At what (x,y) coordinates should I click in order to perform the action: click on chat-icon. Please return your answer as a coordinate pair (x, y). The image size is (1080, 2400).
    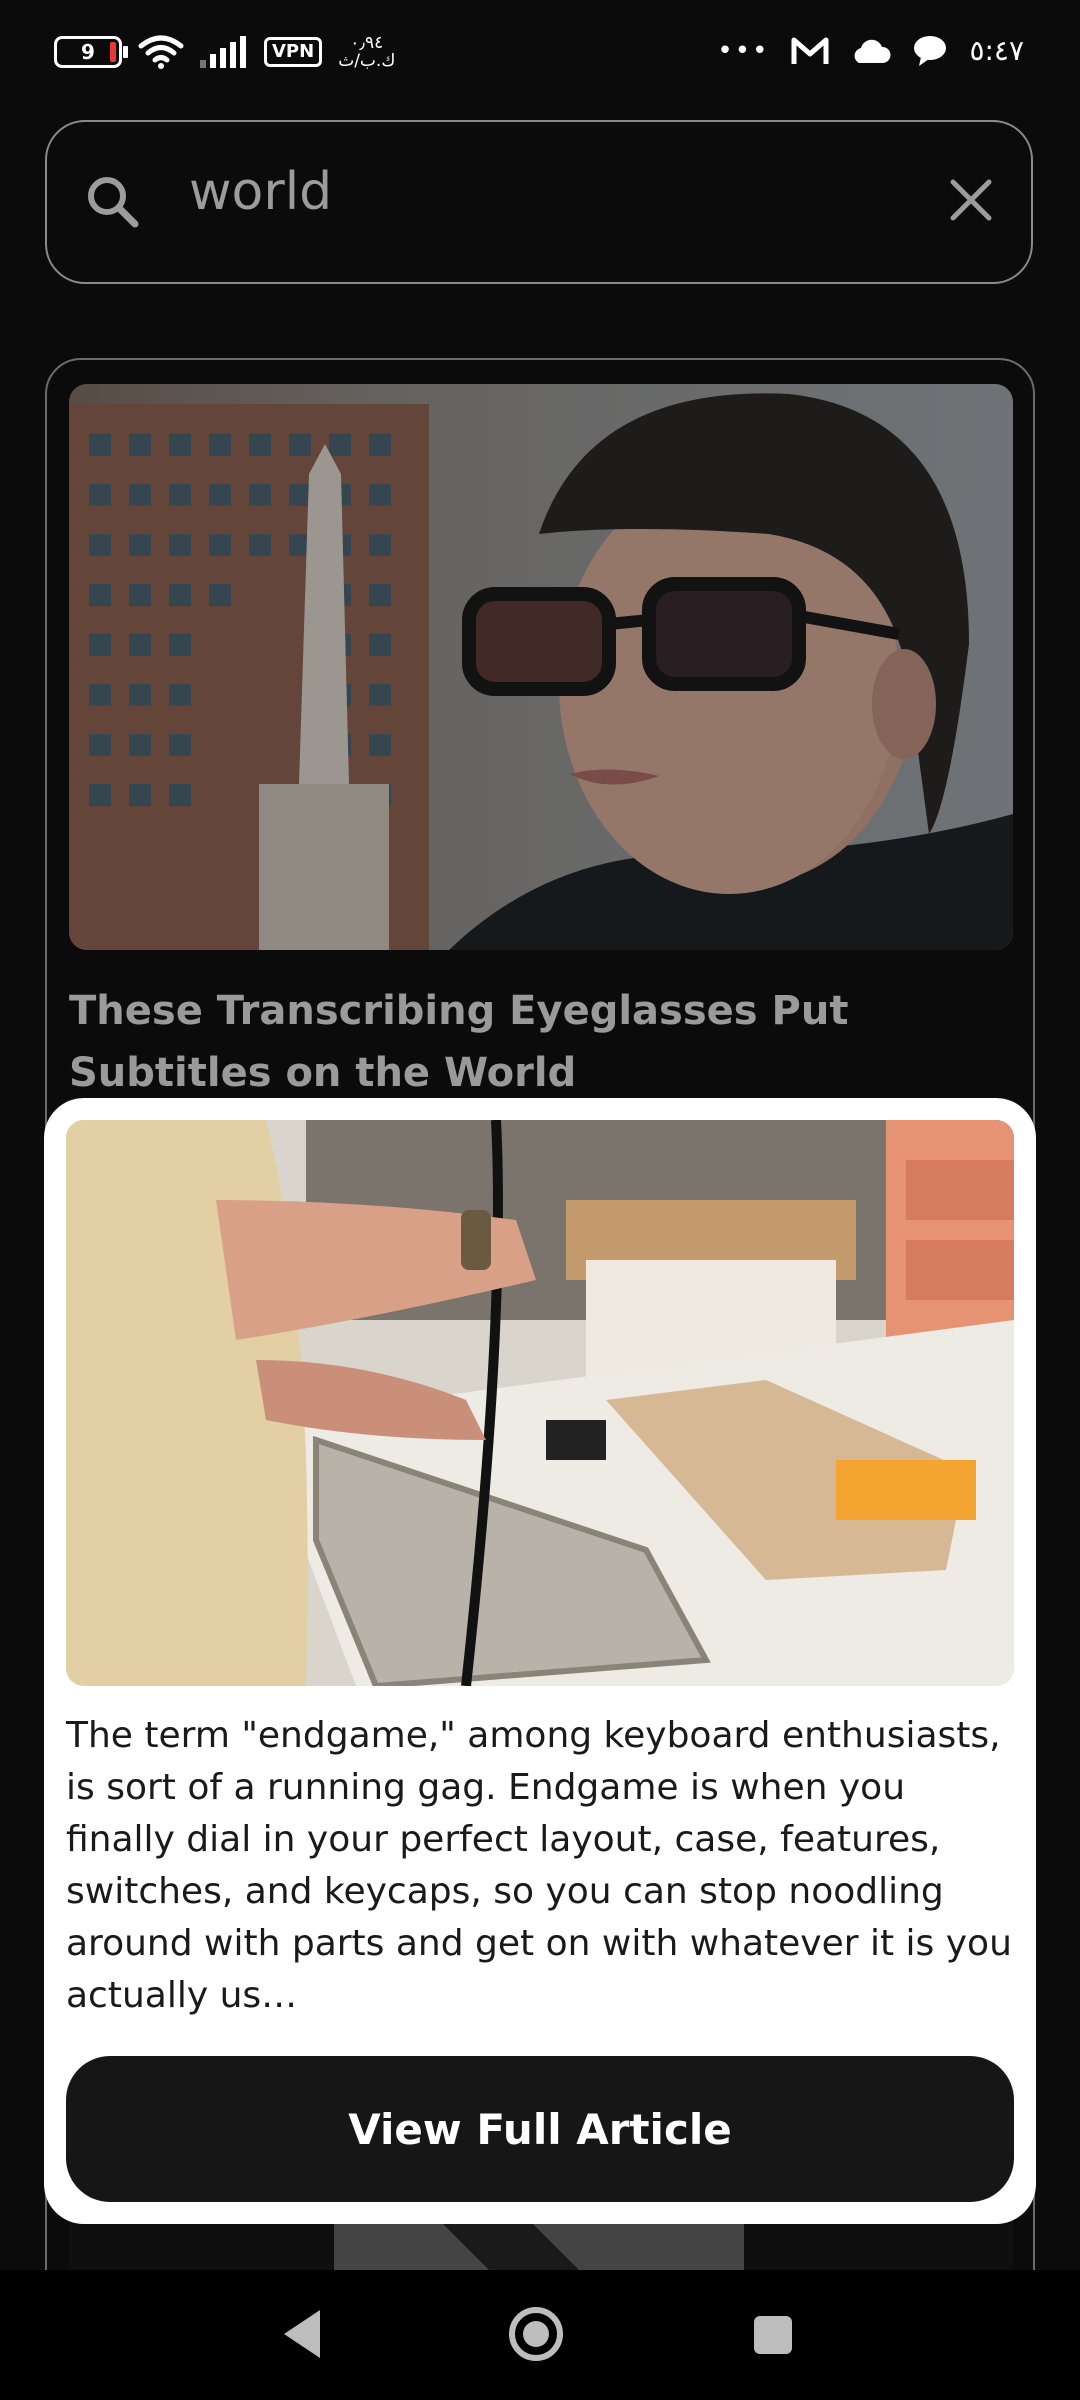
    Looking at the image, I should click on (930, 50).